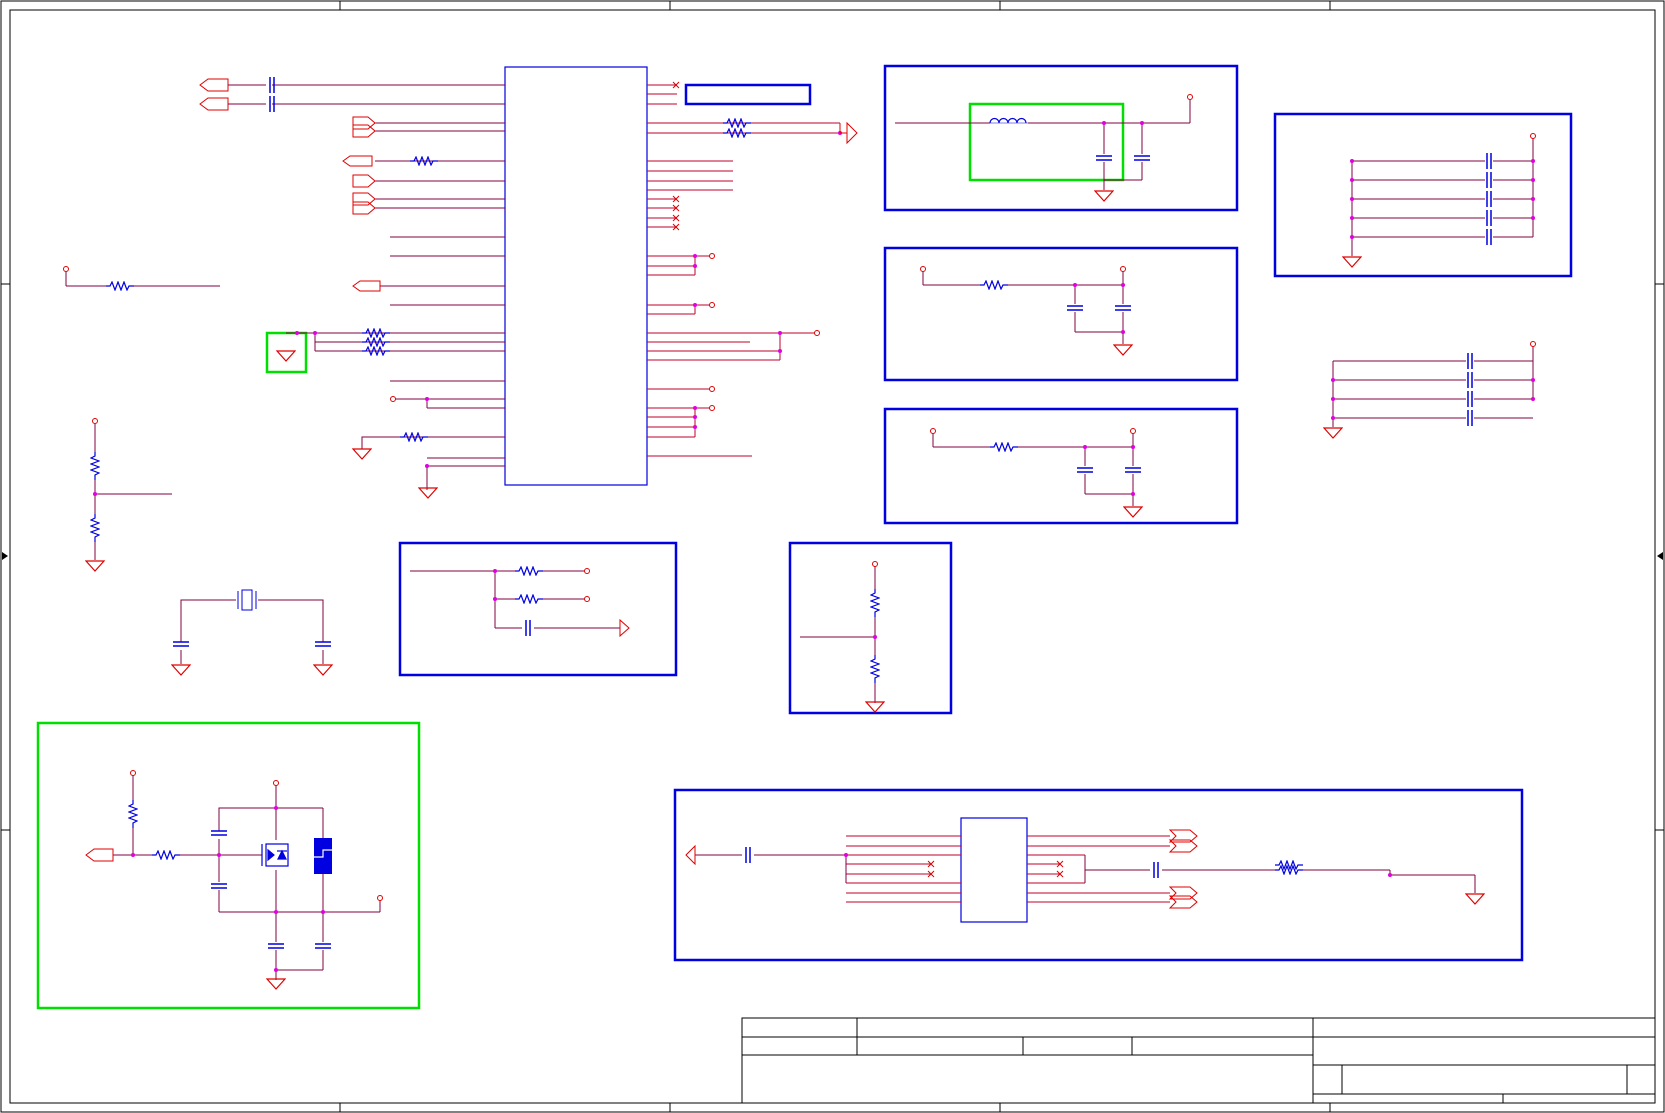  I want to click on divider-wires, so click(838, 634).